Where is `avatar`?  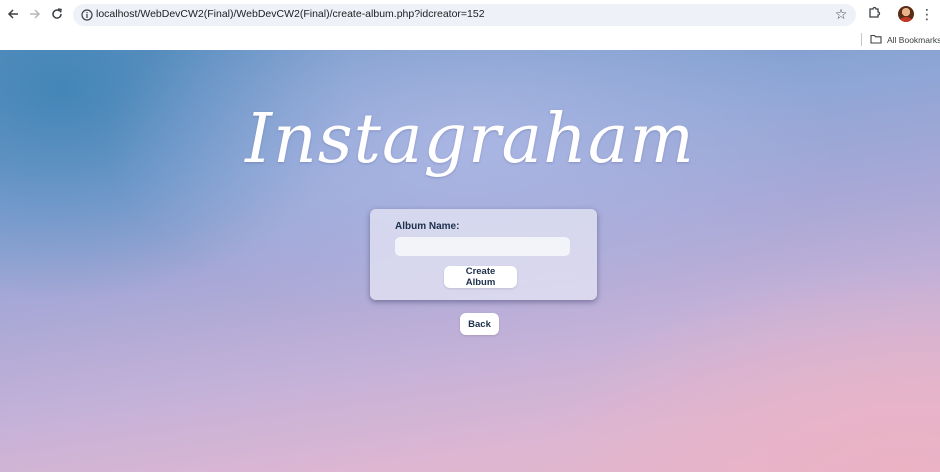 avatar is located at coordinates (906, 14).